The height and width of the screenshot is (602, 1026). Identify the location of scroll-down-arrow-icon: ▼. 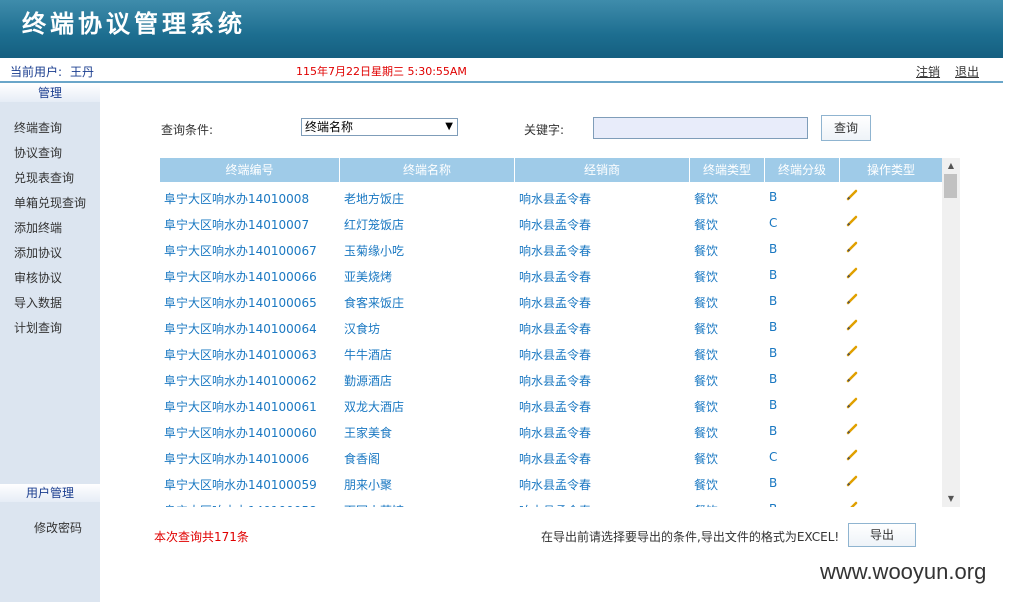
(951, 499).